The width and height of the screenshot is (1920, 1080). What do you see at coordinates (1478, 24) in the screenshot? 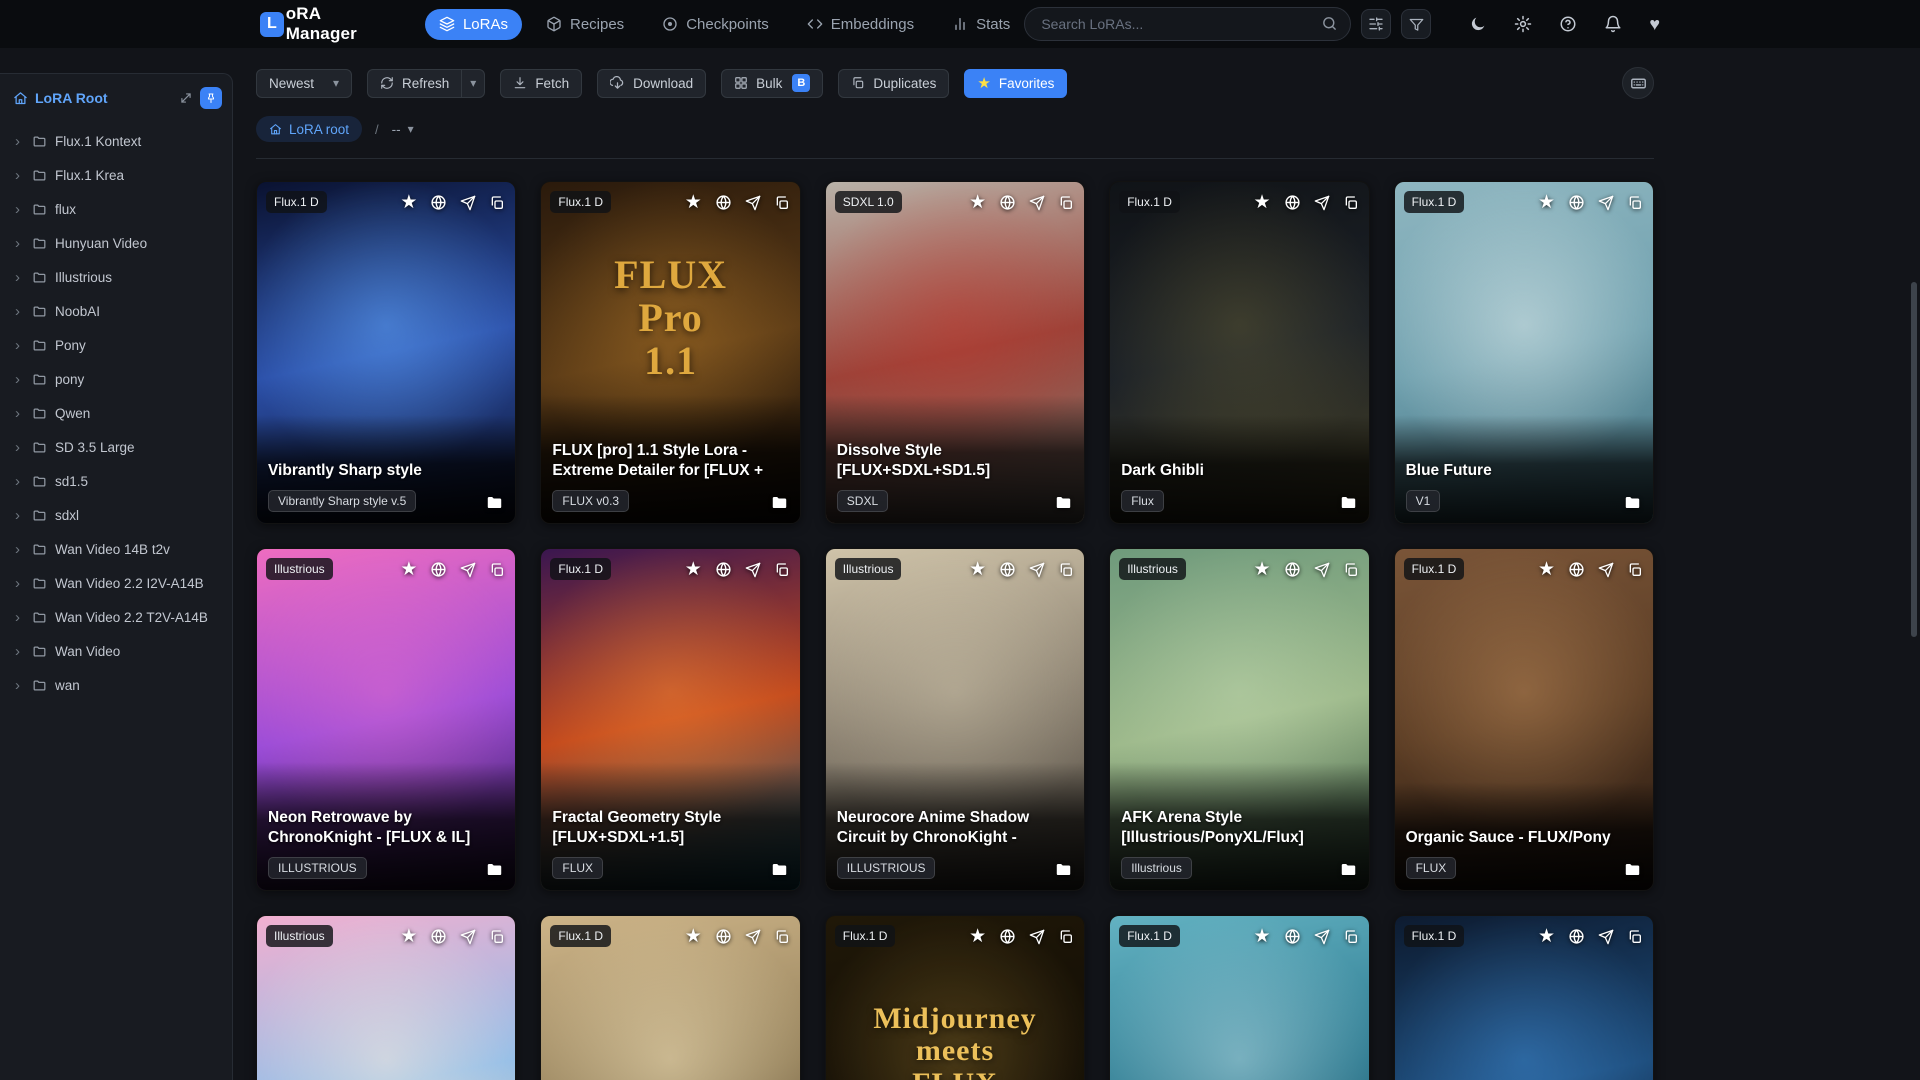
I see `moon-icon` at bounding box center [1478, 24].